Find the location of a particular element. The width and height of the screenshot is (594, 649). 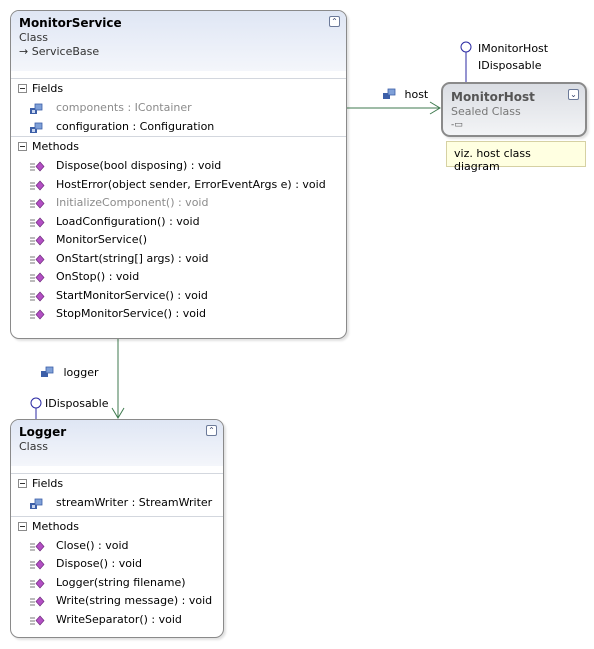

field-row: components : IContainer is located at coordinates (178, 108).